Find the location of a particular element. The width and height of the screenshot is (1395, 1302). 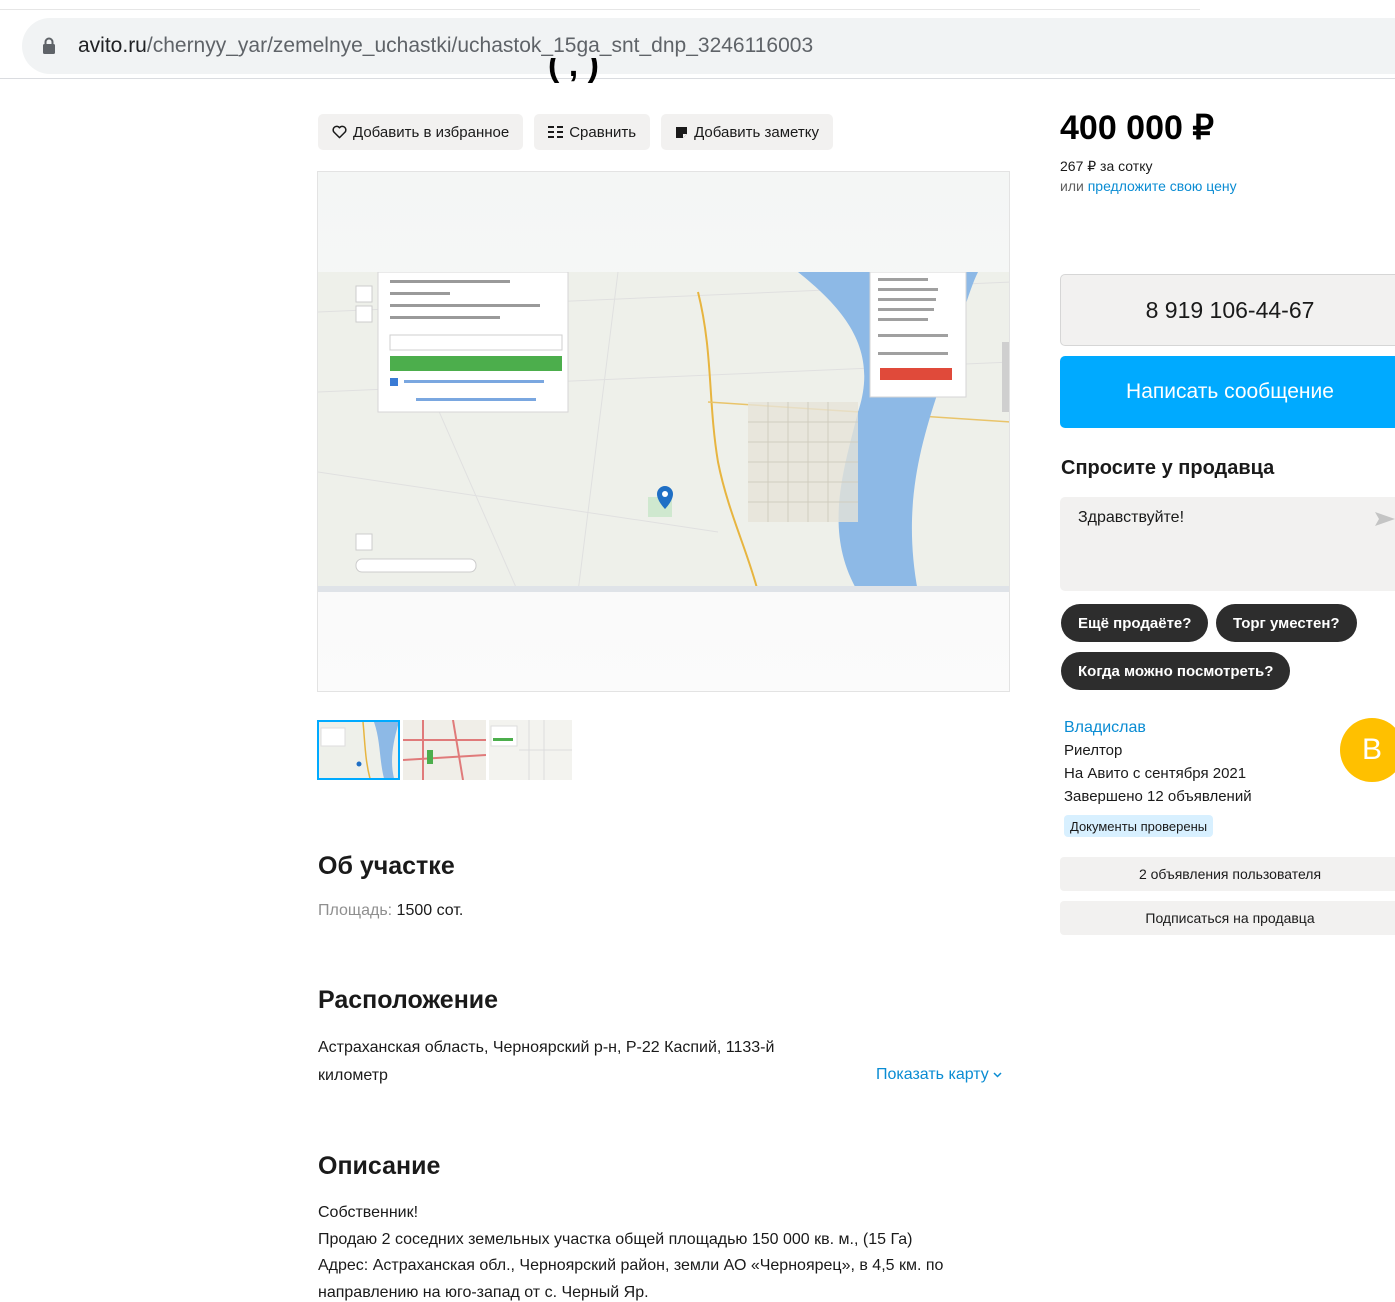

add-favorite-label: Добавить в избранное is located at coordinates (431, 132).